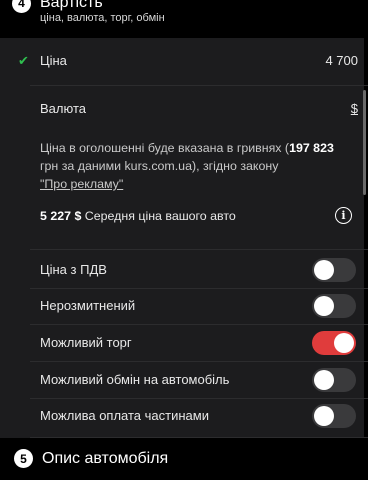 Image resolution: width=368 pixels, height=480 pixels. I want to click on uah-amount: 197 823, so click(311, 148).